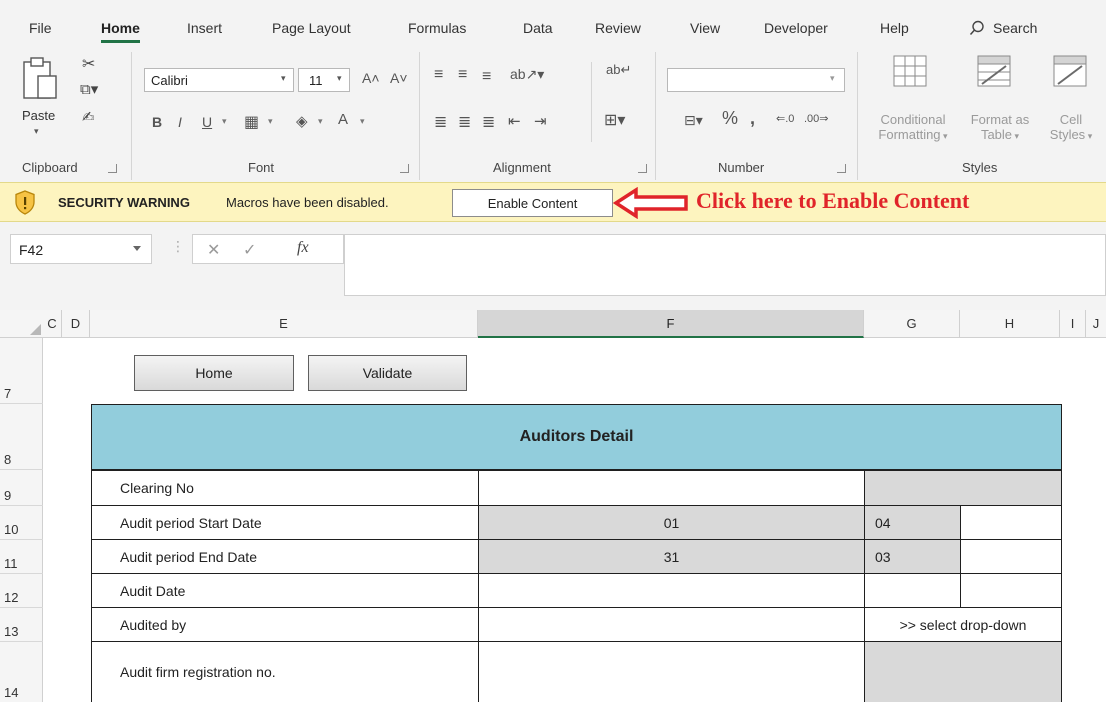 Image resolution: width=1106 pixels, height=702 pixels. Describe the element at coordinates (438, 75) in the screenshot. I see `align-top-icon: ≡` at that location.